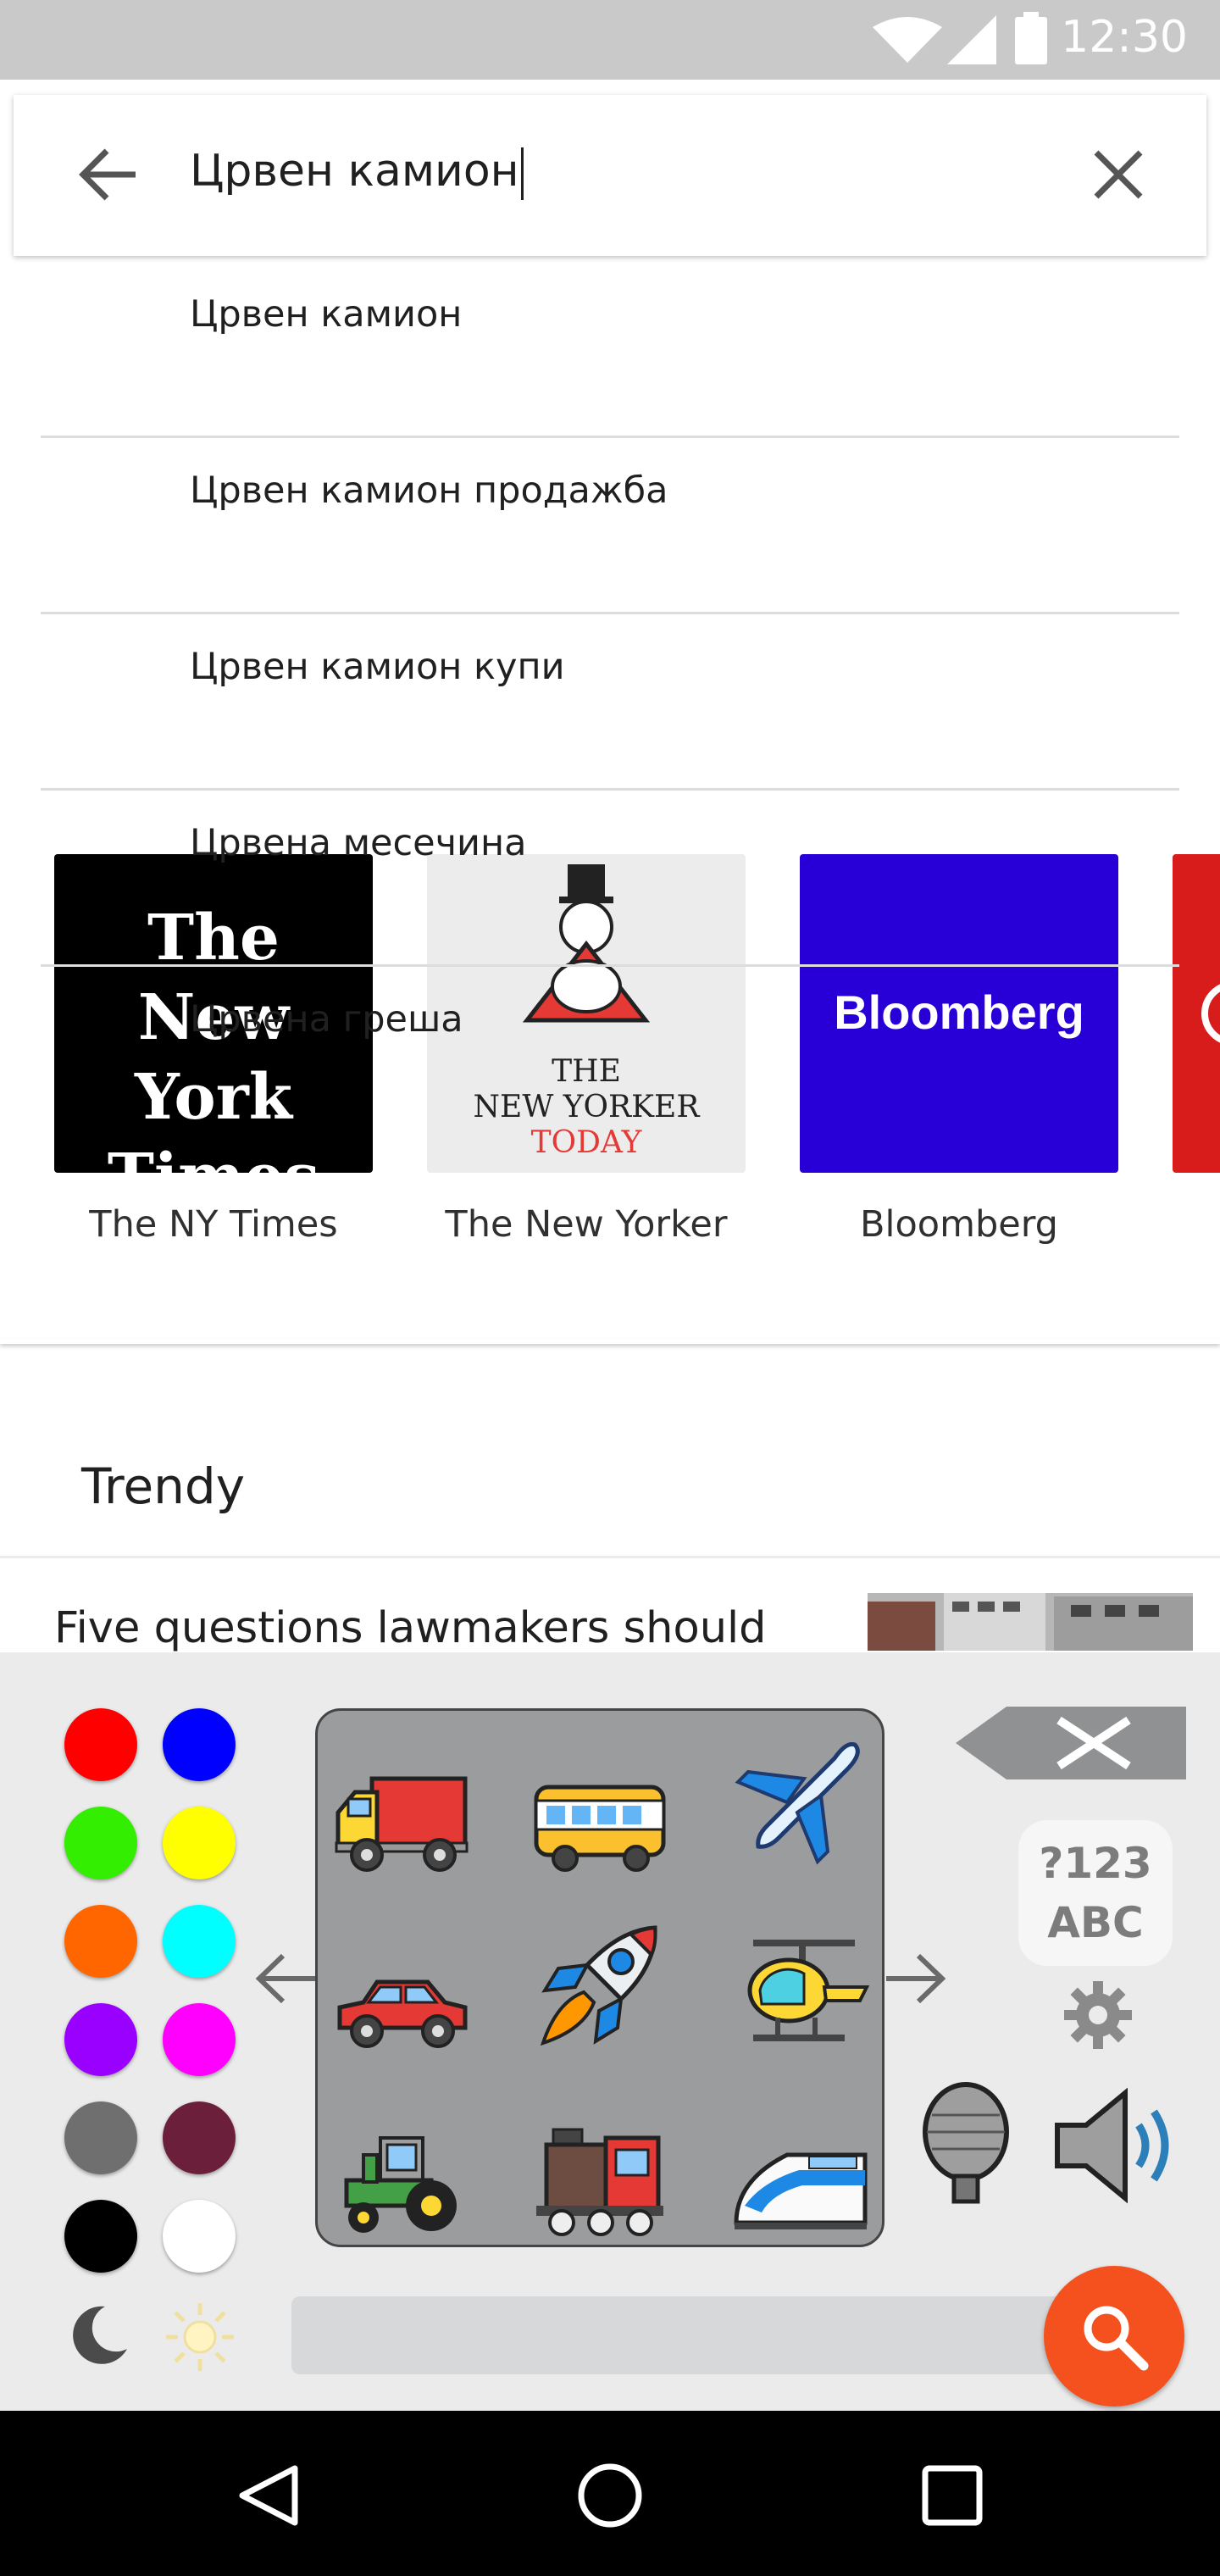 Image resolution: width=1220 pixels, height=2576 pixels. What do you see at coordinates (200, 2337) in the screenshot?
I see `light-mode-sun-icon` at bounding box center [200, 2337].